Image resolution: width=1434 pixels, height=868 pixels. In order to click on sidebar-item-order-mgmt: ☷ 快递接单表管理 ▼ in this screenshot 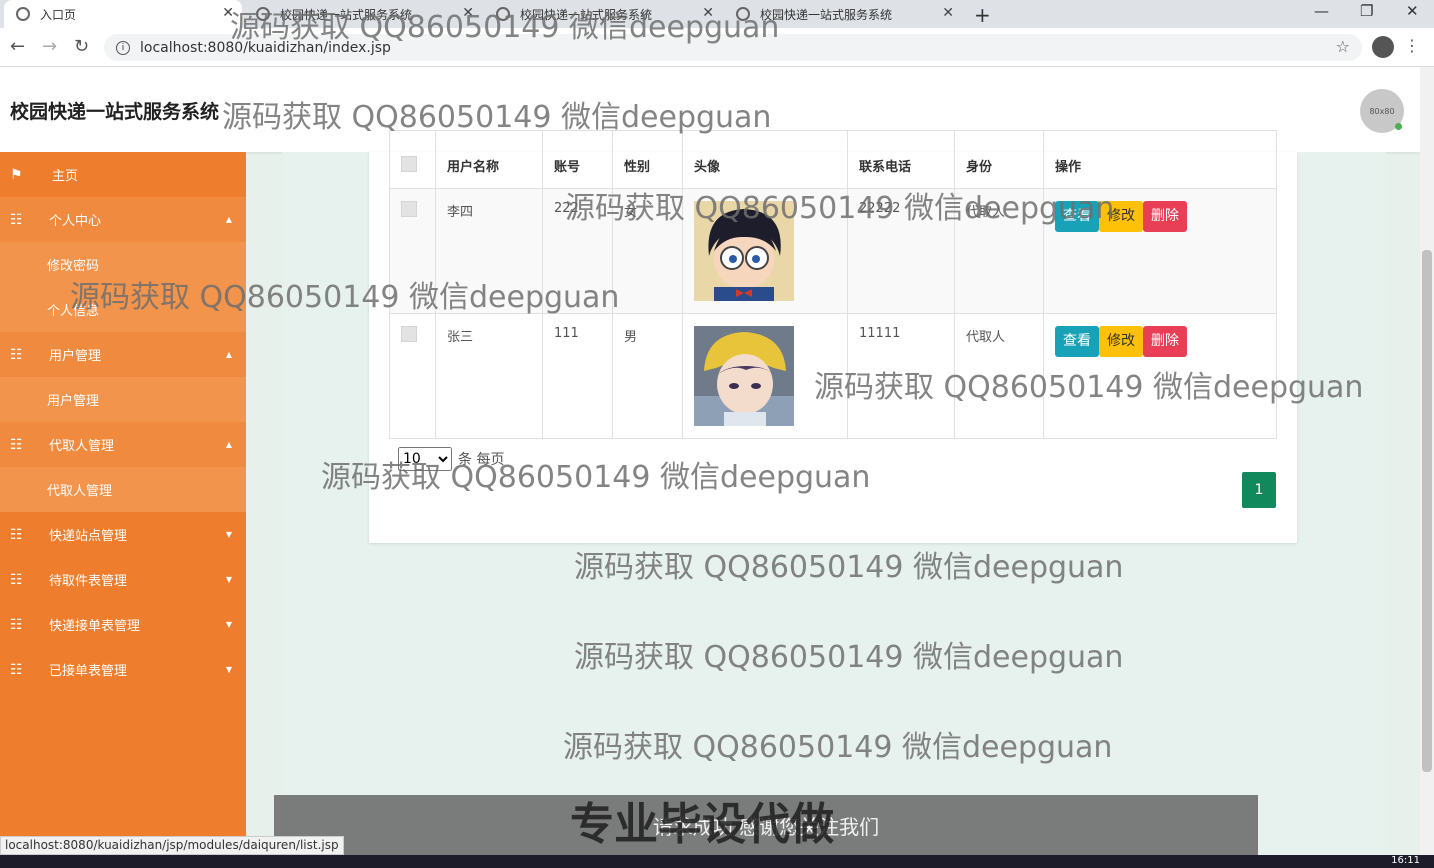, I will do `click(123, 624)`.